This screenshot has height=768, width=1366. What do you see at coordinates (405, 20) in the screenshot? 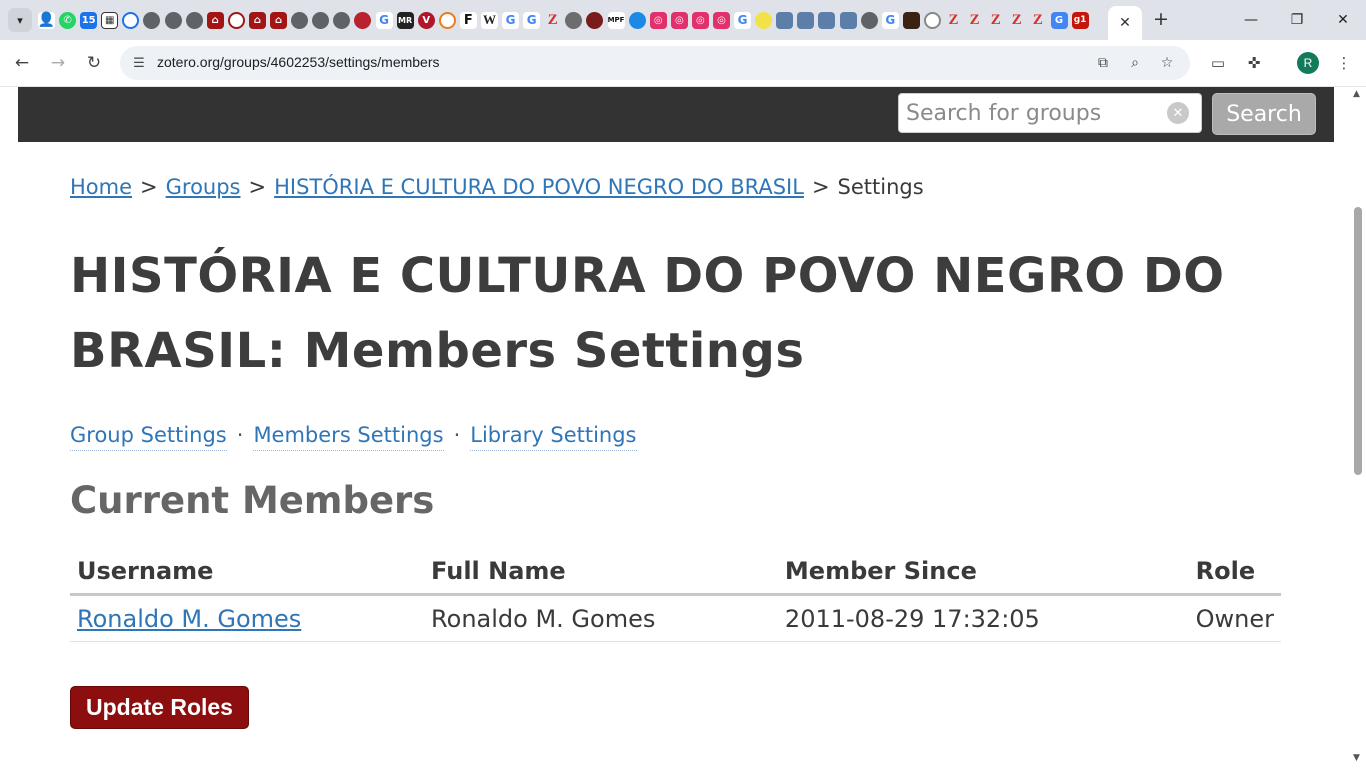
I see `mr-icon: MR` at bounding box center [405, 20].